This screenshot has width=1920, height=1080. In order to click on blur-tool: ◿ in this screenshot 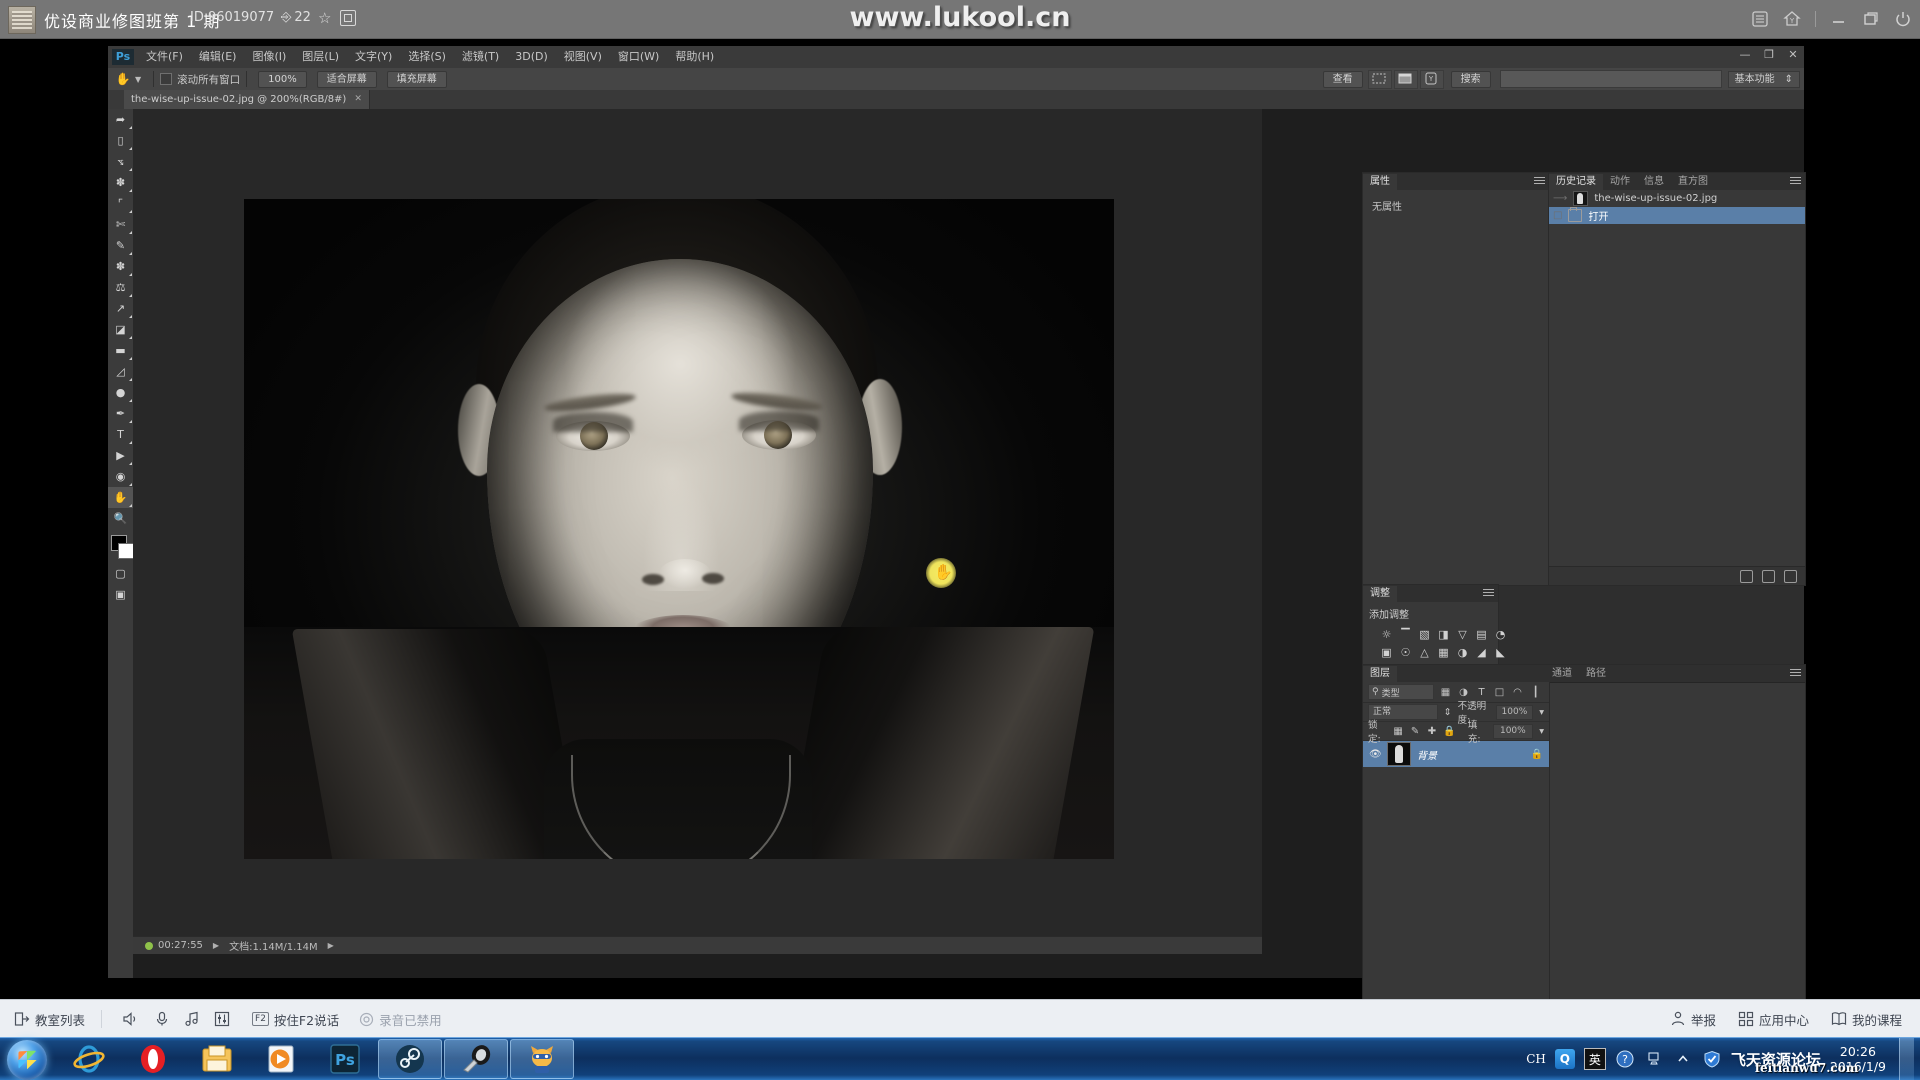, I will do `click(120, 371)`.